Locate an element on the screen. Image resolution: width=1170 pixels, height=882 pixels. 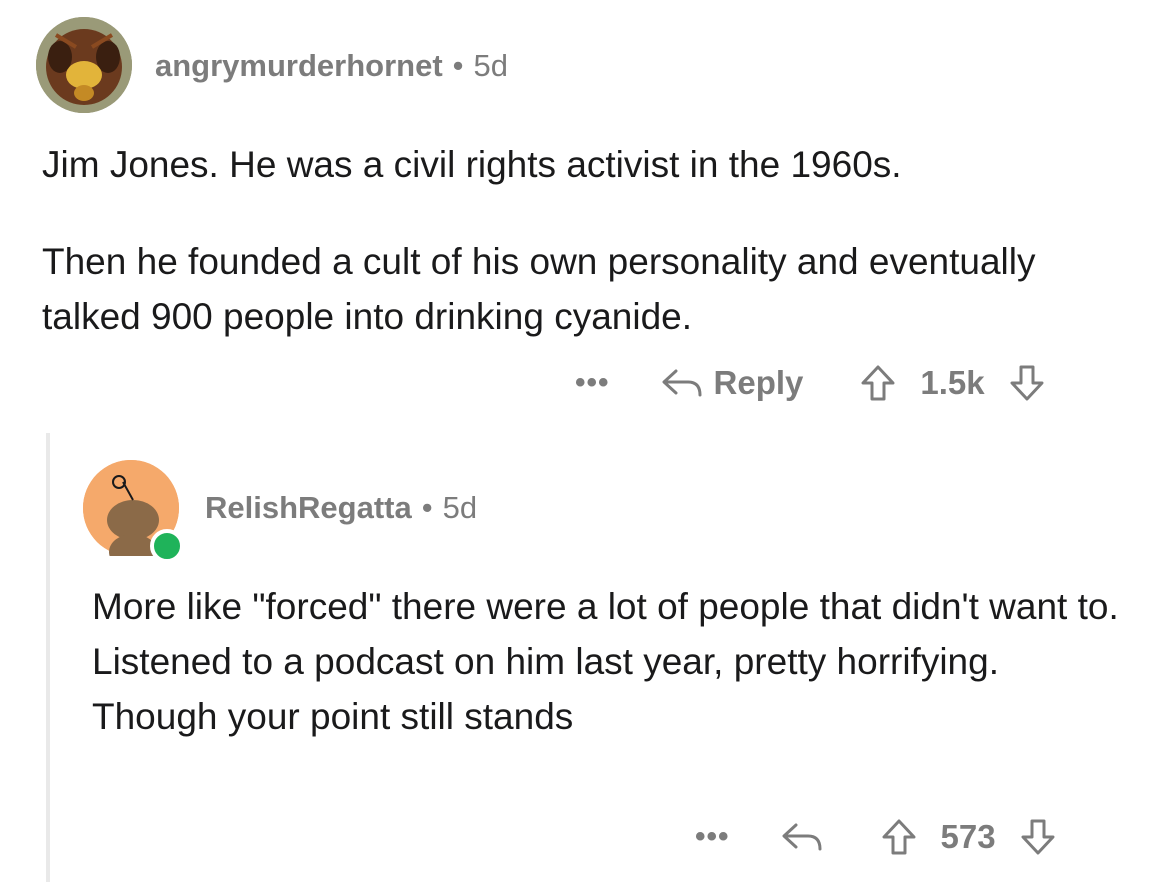
vote-count: 573 is located at coordinates (968, 836).